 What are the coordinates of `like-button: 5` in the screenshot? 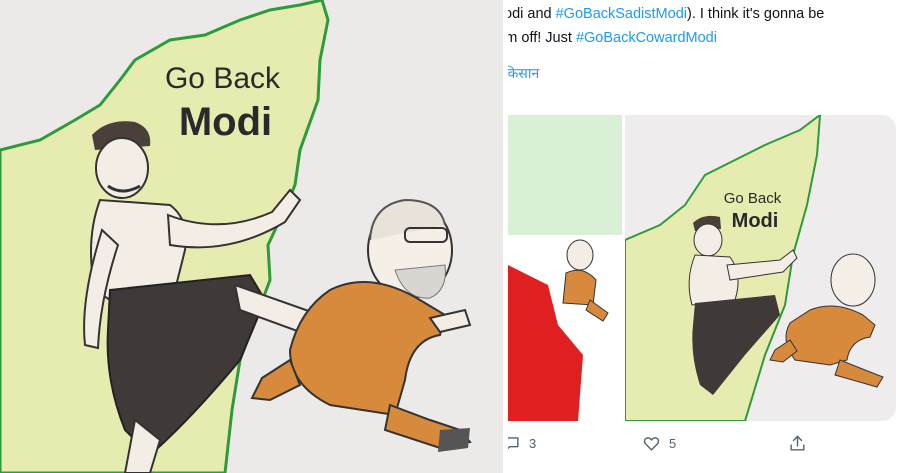 It's located at (659, 443).